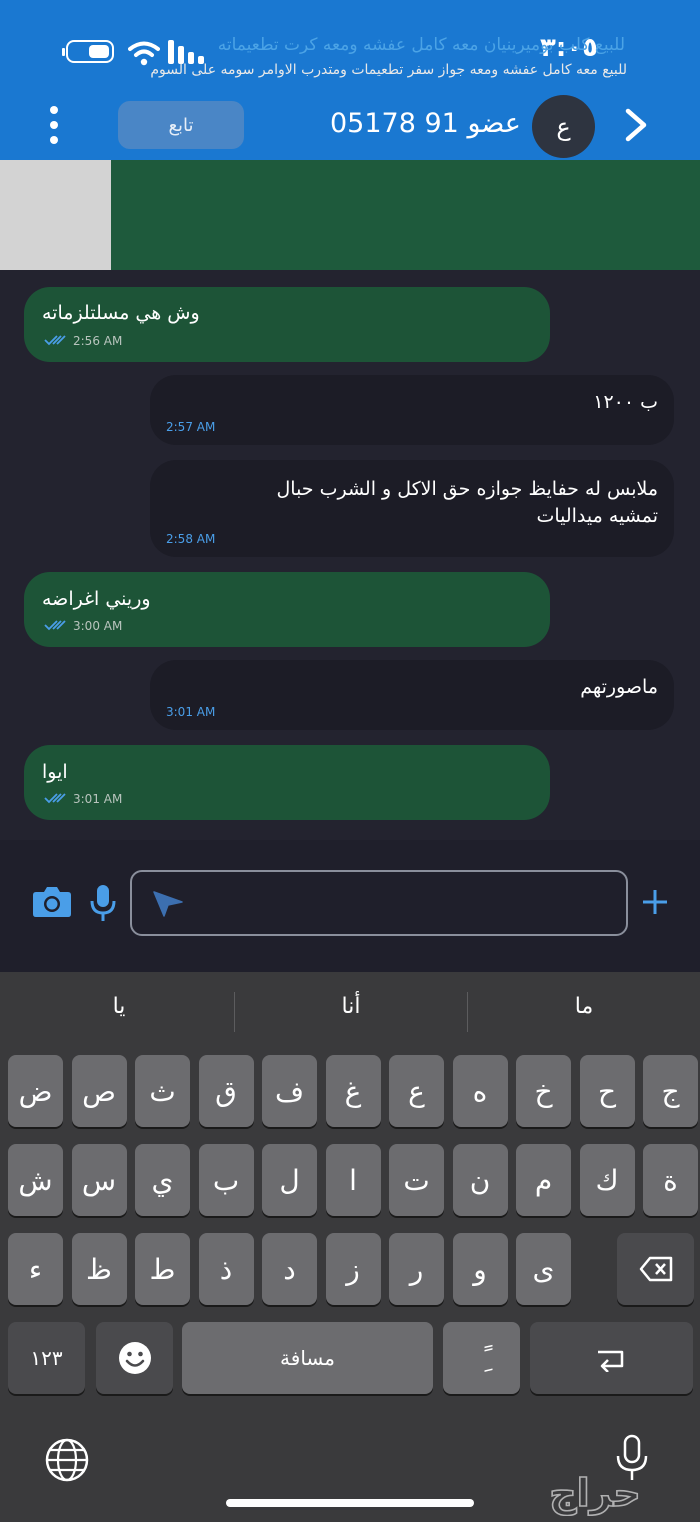 This screenshot has height=1522, width=700. Describe the element at coordinates (353, 1091) in the screenshot. I see `letter-key: غ` at that location.